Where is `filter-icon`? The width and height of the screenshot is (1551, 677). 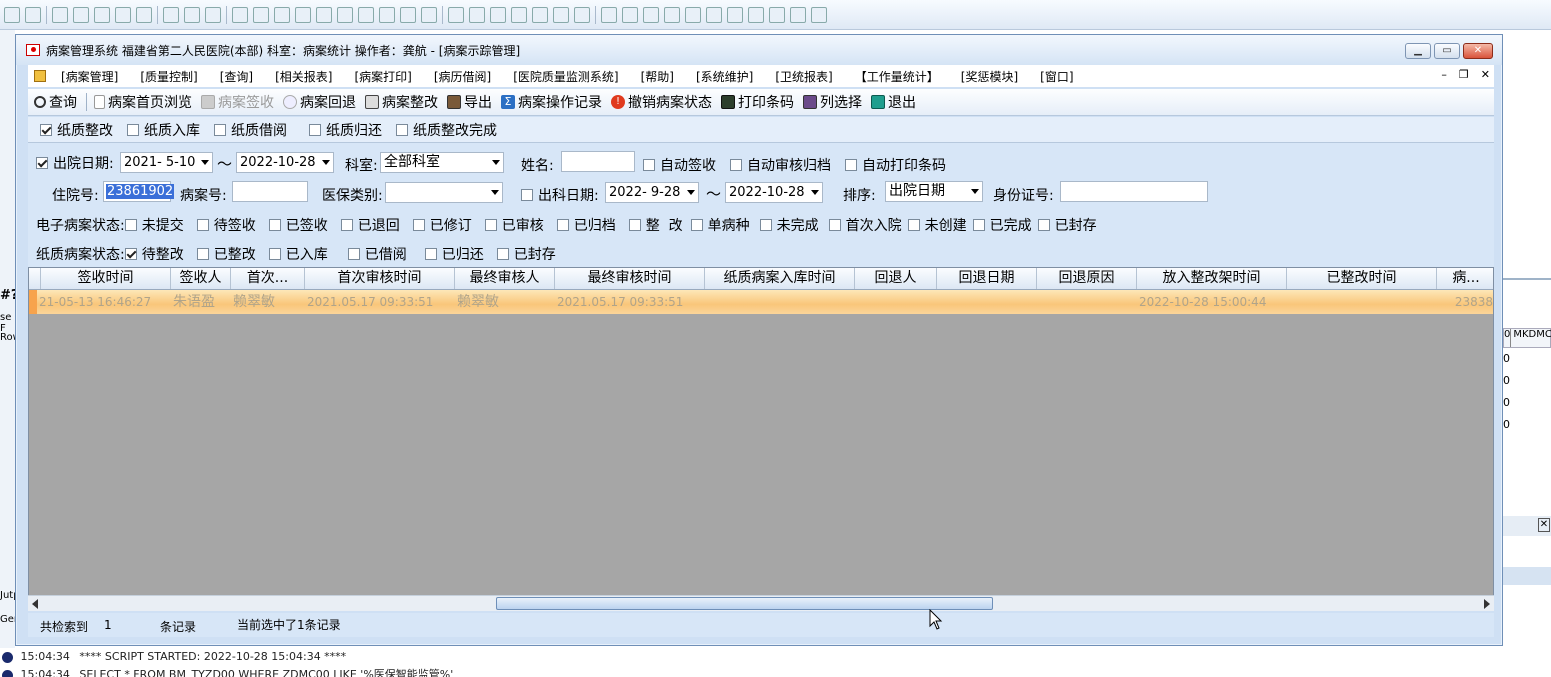 filter-icon is located at coordinates (240, 14).